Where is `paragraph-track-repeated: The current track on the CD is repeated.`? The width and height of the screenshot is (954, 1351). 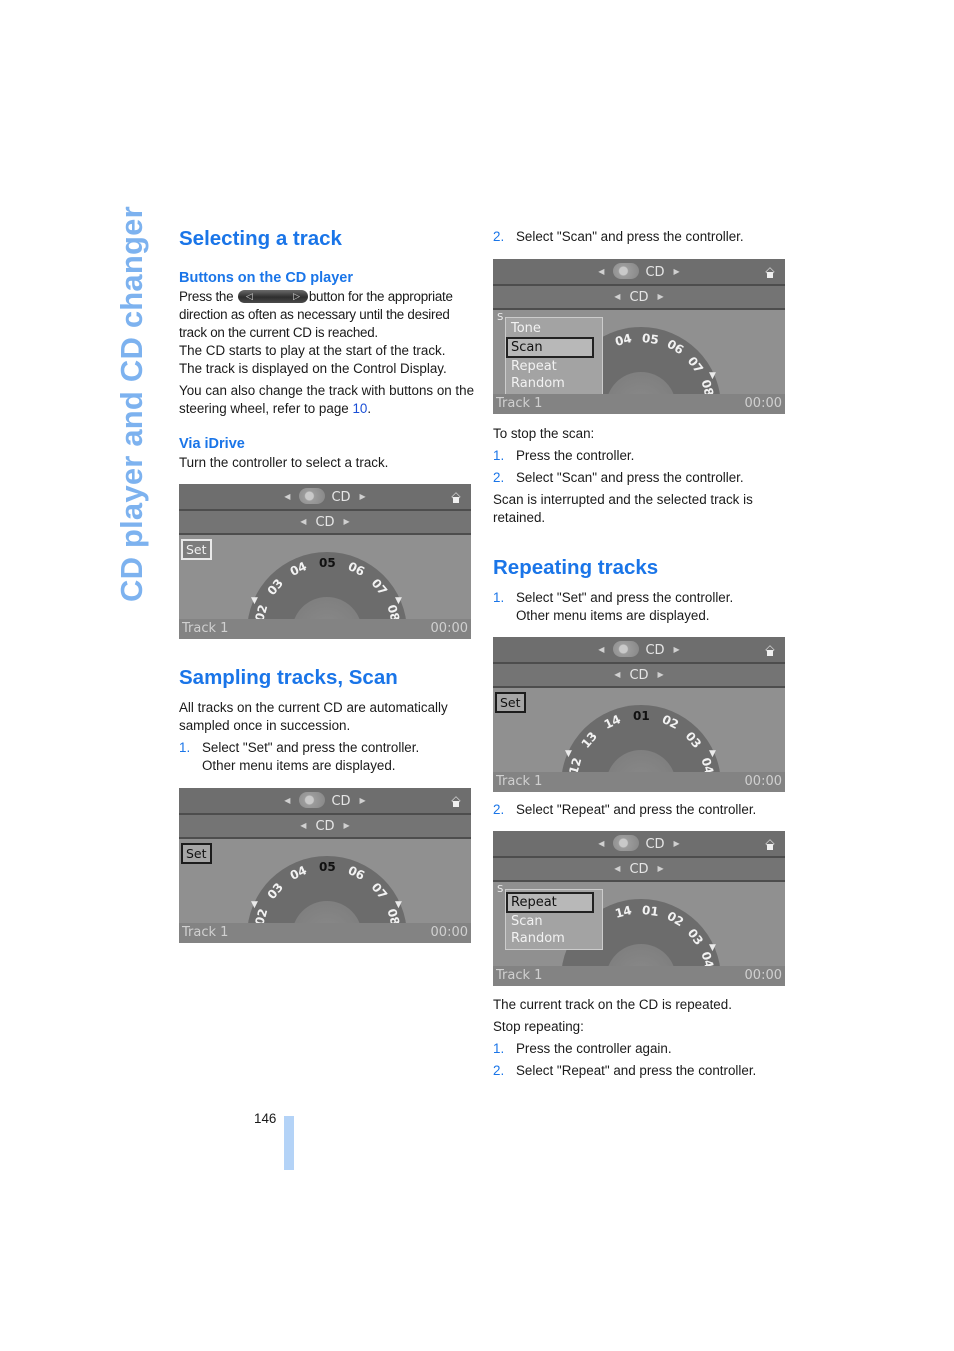
paragraph-track-repeated: The current track on the CD is repeated. is located at coordinates (612, 1004).